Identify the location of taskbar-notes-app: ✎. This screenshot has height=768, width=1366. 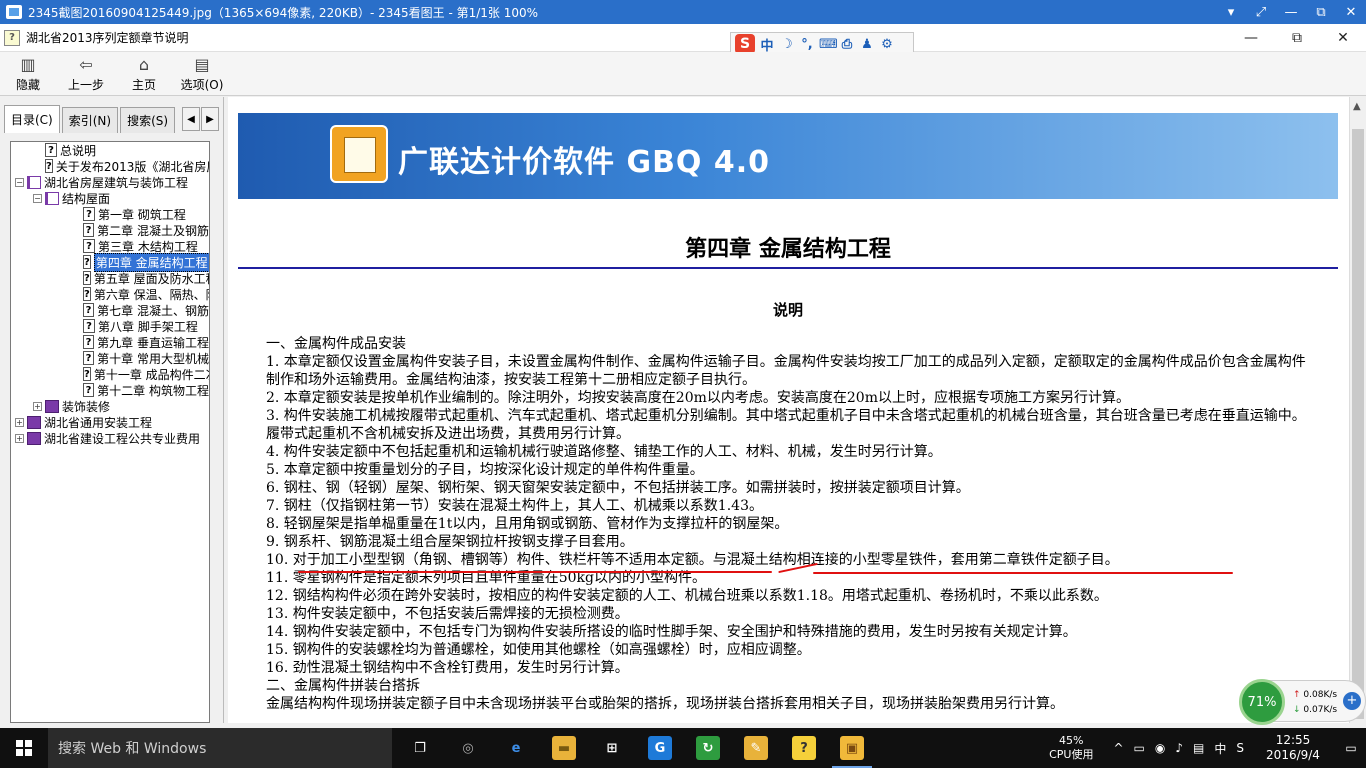
(756, 748).